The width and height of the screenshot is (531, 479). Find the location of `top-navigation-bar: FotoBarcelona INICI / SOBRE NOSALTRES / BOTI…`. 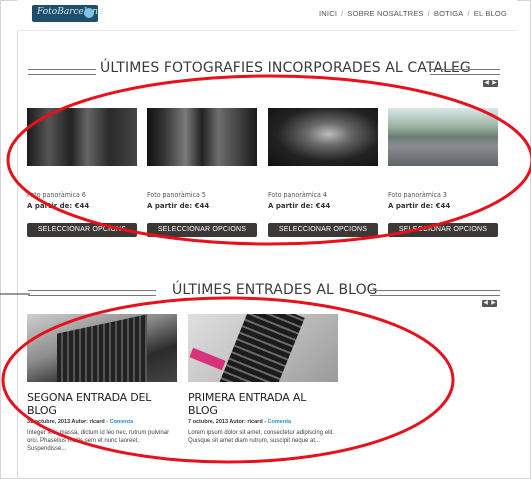

top-navigation-bar: FotoBarcelona INICI / SOBRE NOSALTRES / BOTI… is located at coordinates (267, 15).